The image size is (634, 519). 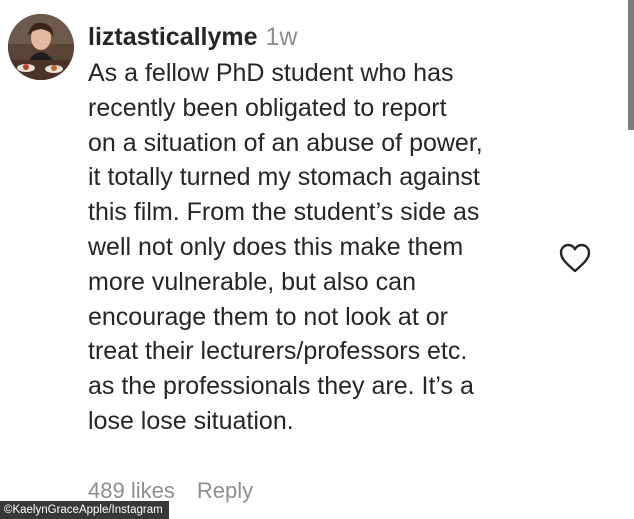 What do you see at coordinates (285, 142) in the screenshot?
I see `comment-text-line: on a situation of an abuse of power,` at bounding box center [285, 142].